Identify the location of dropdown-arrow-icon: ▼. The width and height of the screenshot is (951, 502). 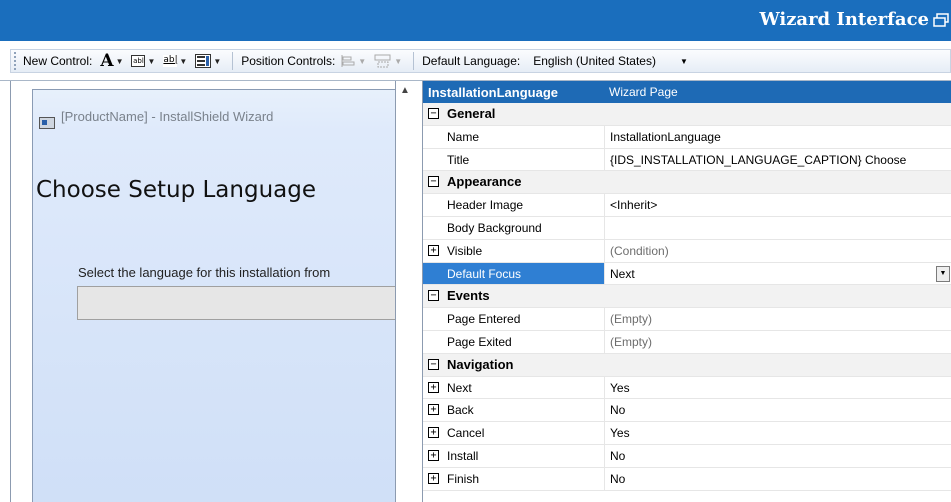
(943, 273).